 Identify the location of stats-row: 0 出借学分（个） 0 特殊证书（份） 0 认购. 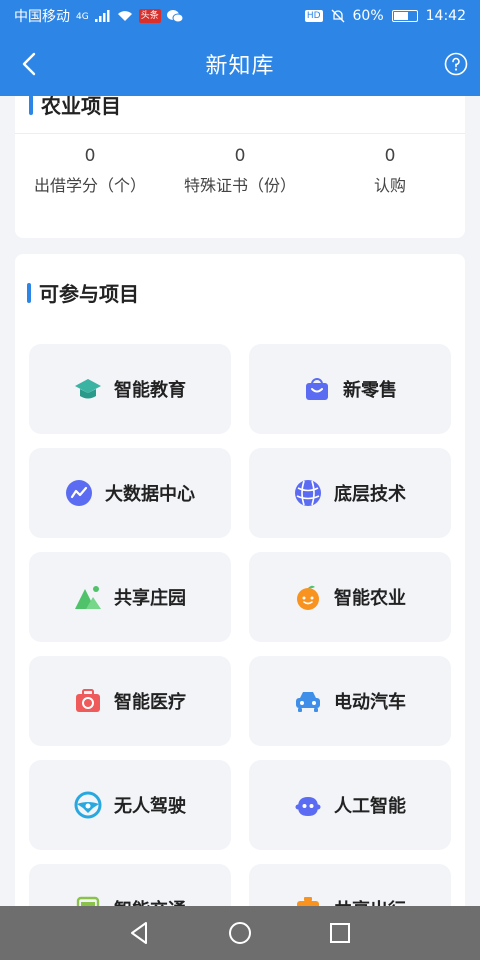
(240, 171).